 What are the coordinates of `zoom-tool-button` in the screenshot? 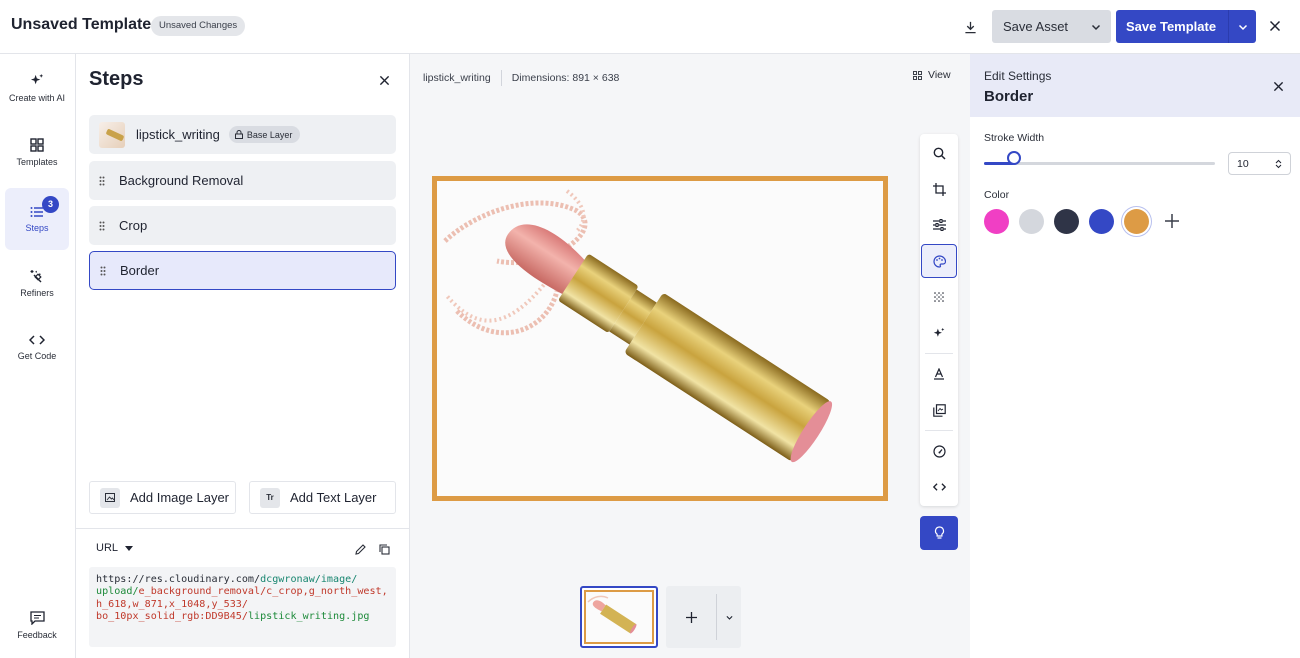 It's located at (939, 153).